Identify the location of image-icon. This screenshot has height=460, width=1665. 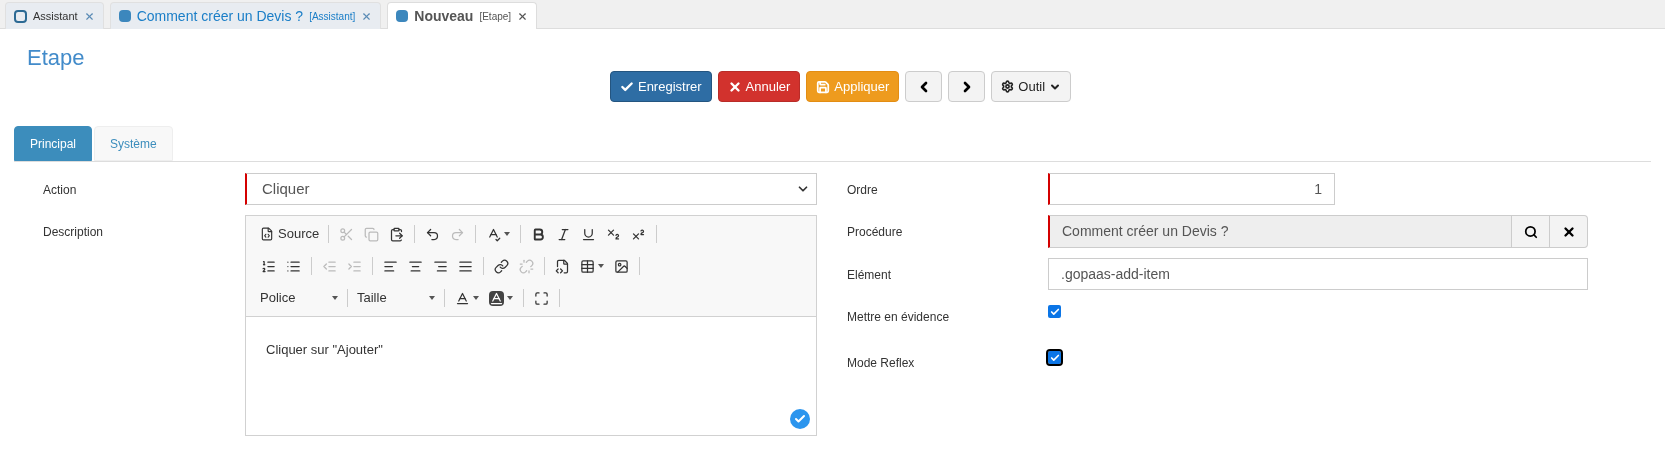
(621, 266).